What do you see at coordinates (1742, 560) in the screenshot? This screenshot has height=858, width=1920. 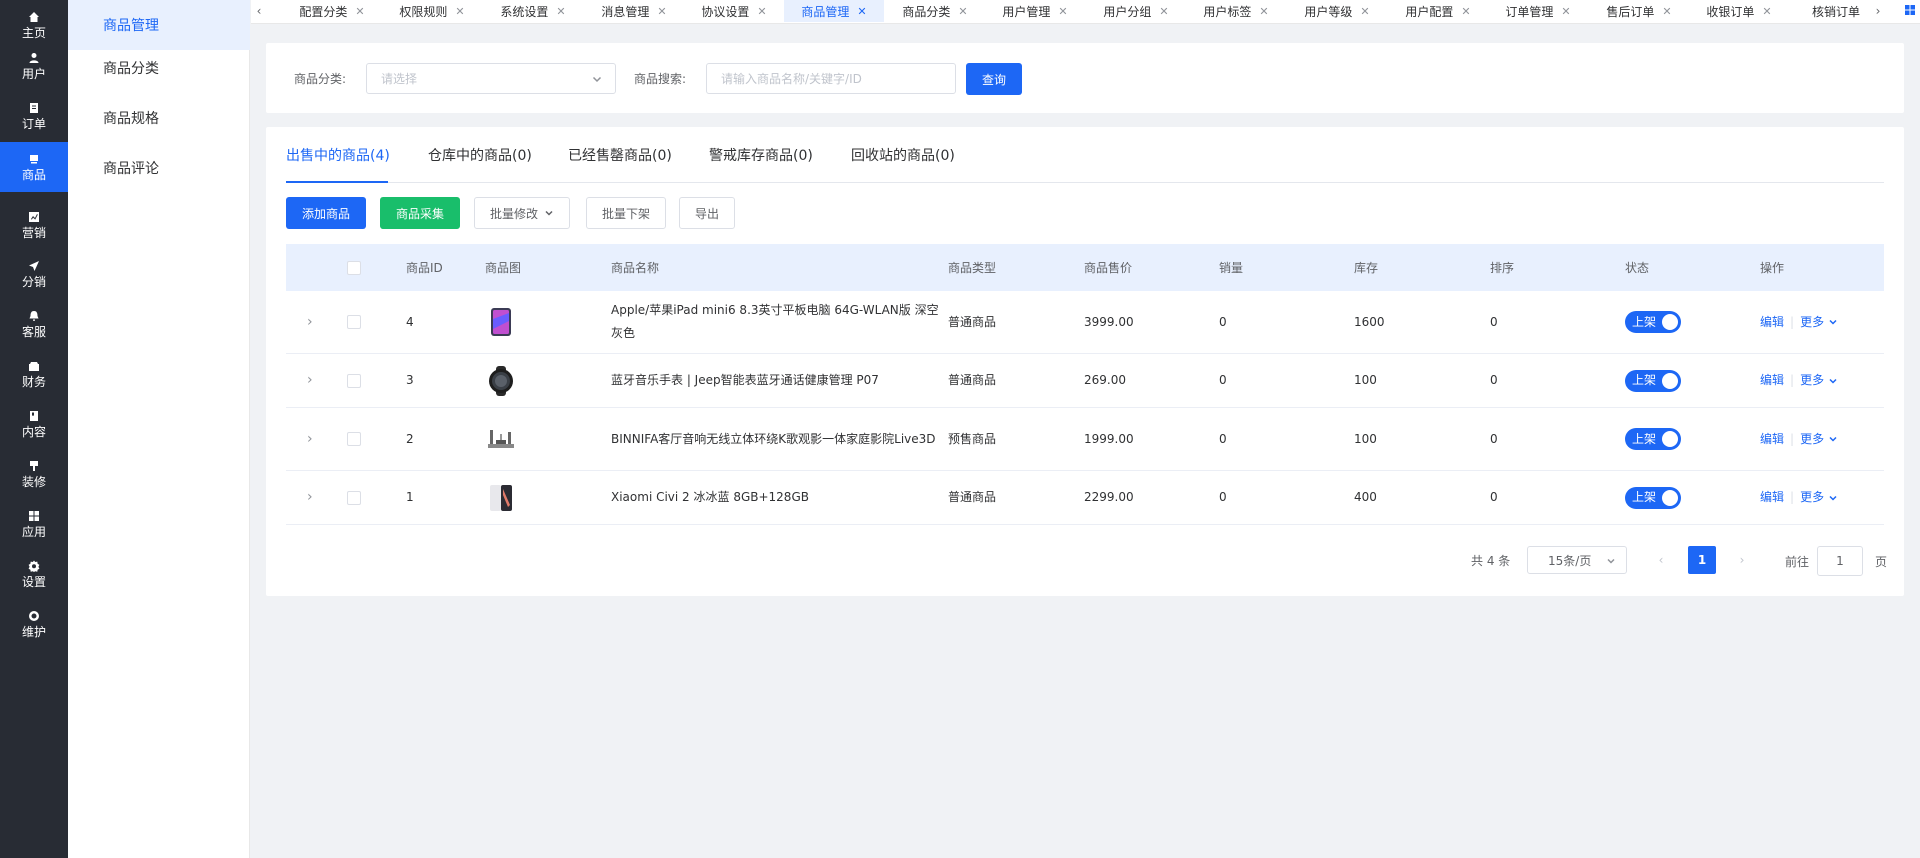 I see `next-page-icon: ›` at bounding box center [1742, 560].